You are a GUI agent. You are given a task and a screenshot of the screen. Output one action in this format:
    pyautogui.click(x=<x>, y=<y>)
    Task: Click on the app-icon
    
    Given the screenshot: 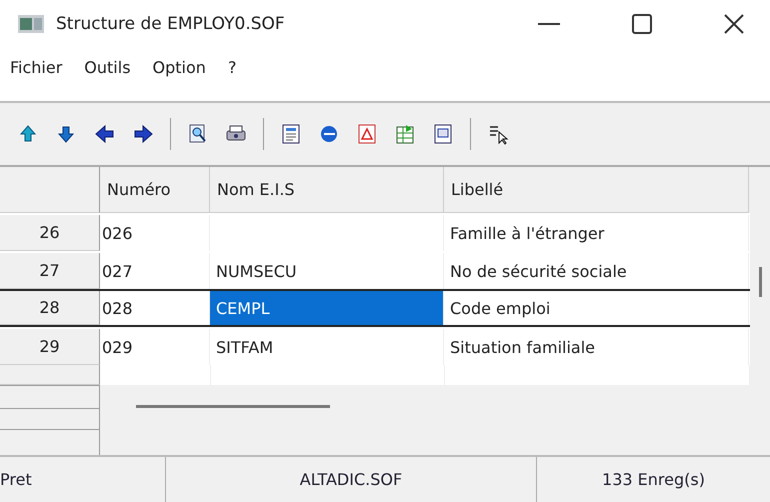 What is the action you would take?
    pyautogui.click(x=31, y=24)
    